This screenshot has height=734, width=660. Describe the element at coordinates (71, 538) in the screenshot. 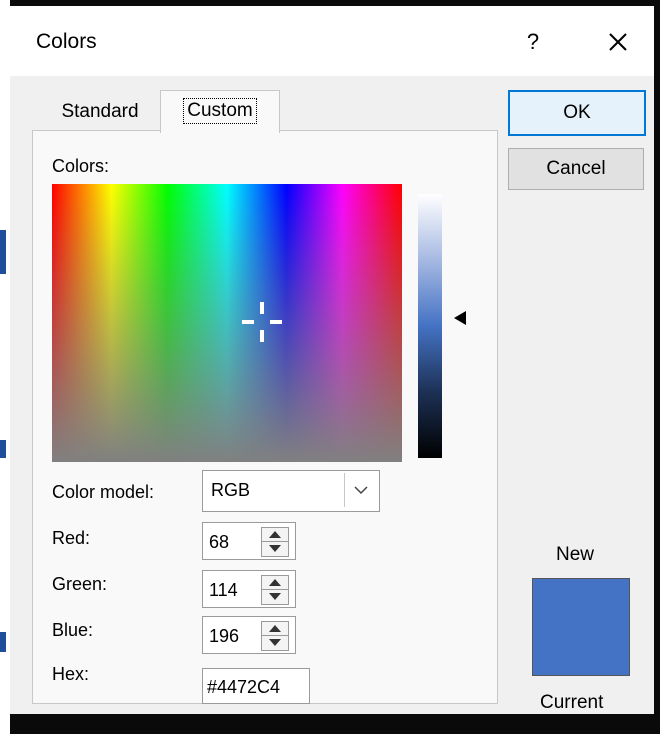

I see `red-label: Red:` at that location.